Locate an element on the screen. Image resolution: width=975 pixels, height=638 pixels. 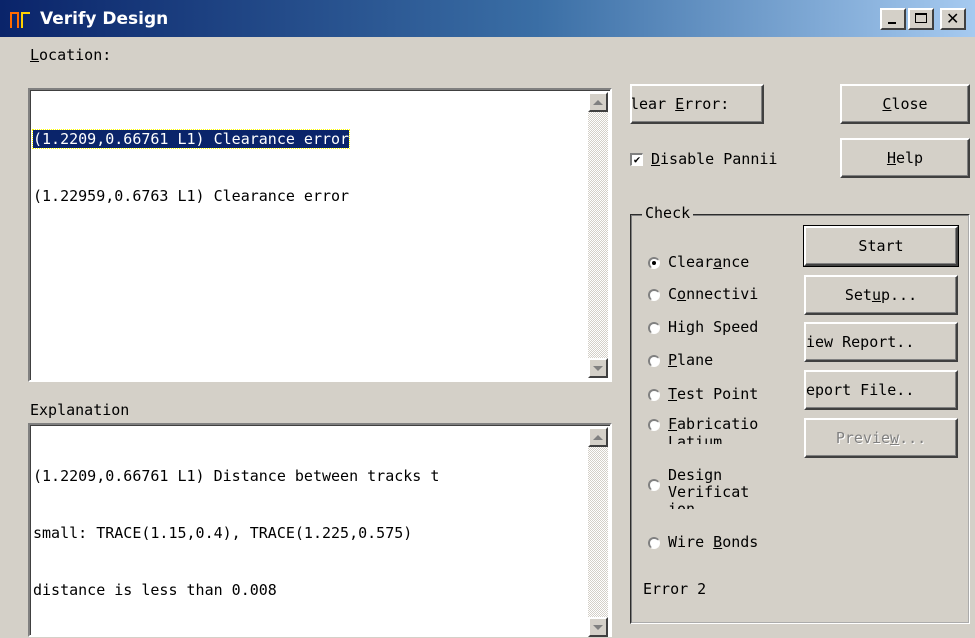
maximize-icon is located at coordinates (921, 18).